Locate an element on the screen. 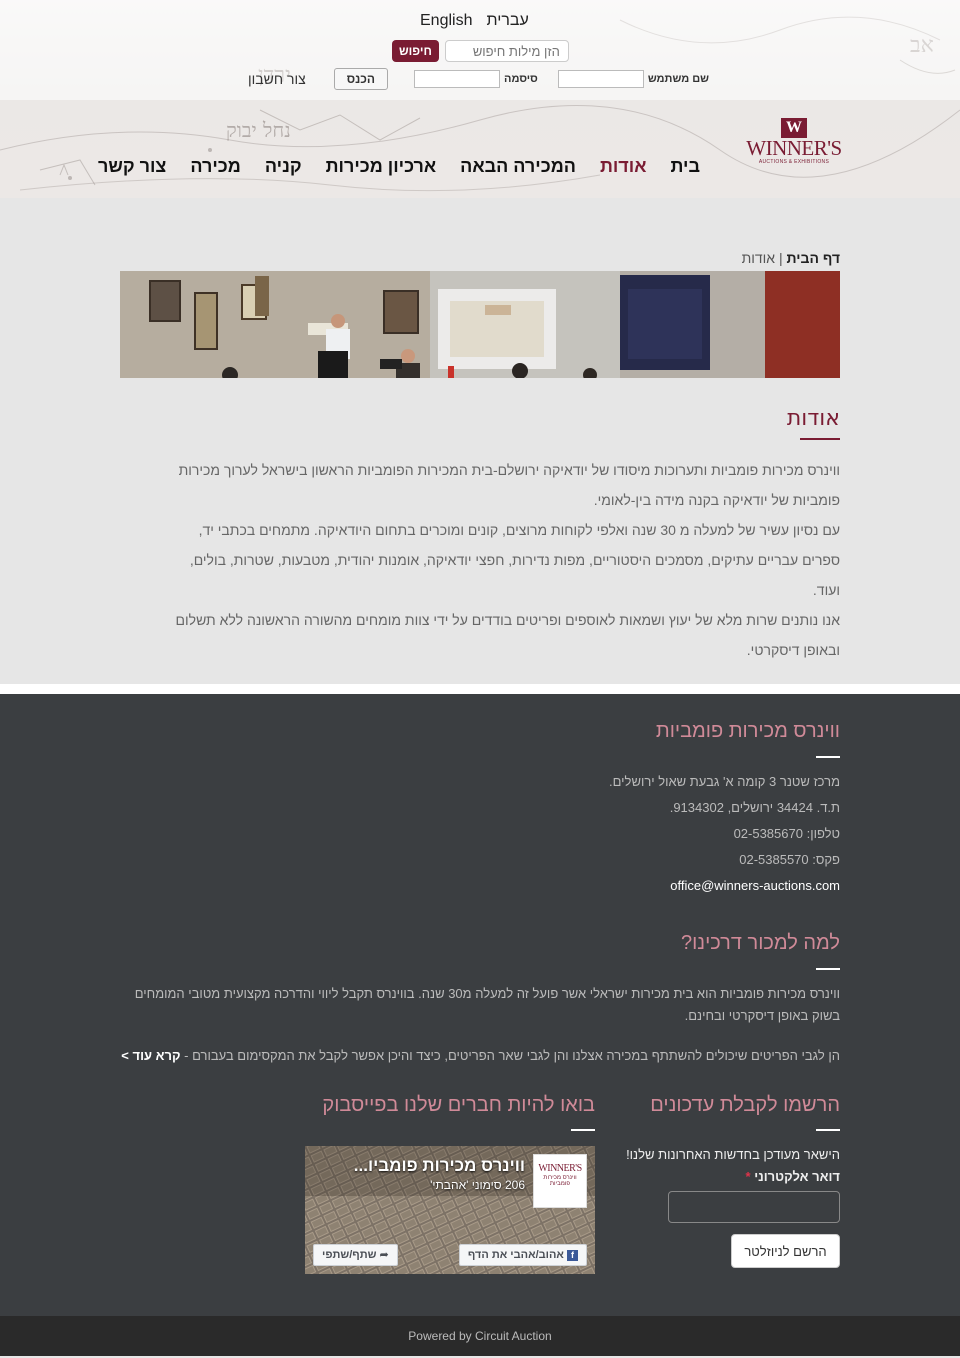 The height and width of the screenshot is (1358, 960). powered-by-bar: Powered by Circuit Auction is located at coordinates (480, 1336).